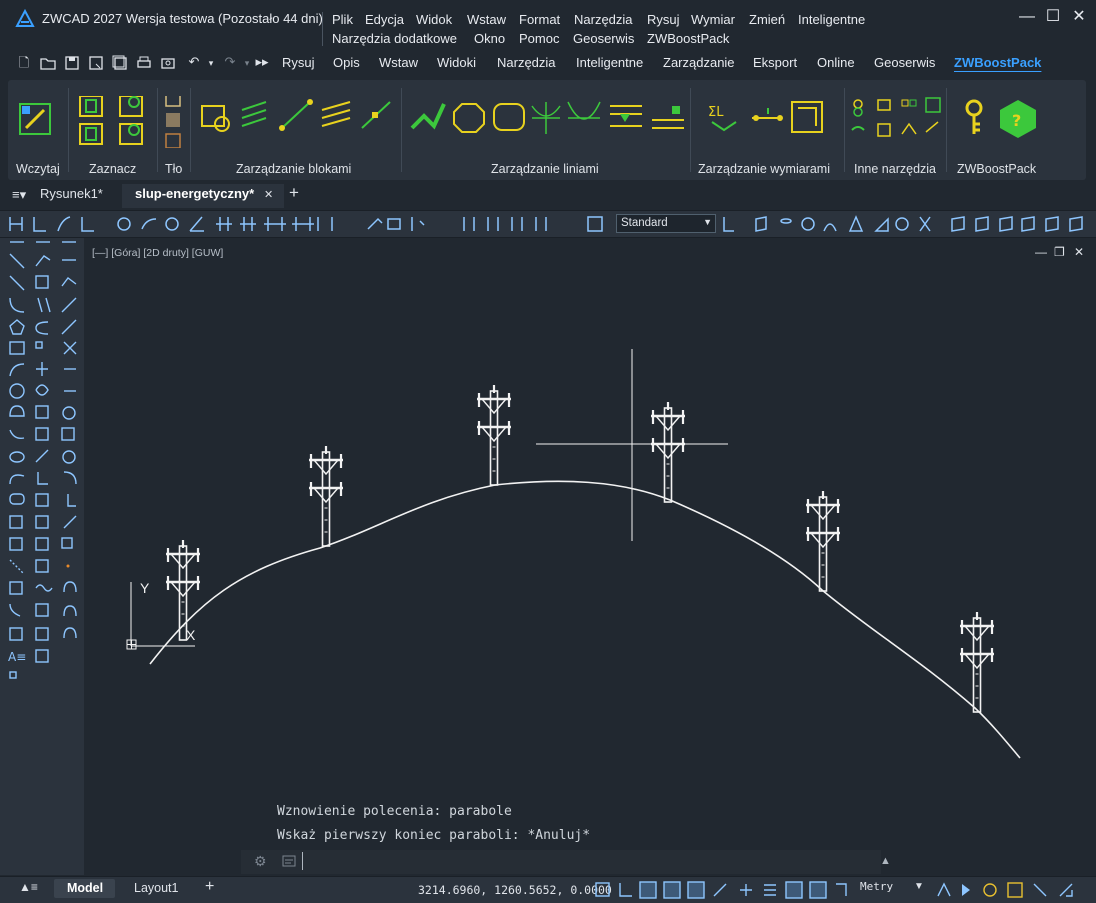 The width and height of the screenshot is (1096, 903). Describe the element at coordinates (209, 887) in the screenshot. I see `add-layout-button: +` at that location.